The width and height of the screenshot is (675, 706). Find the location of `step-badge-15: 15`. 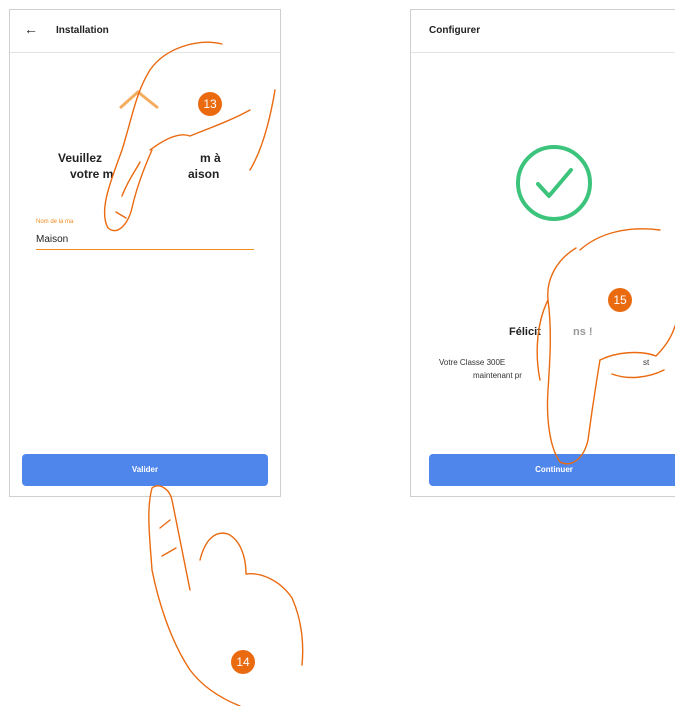

step-badge-15: 15 is located at coordinates (620, 300).